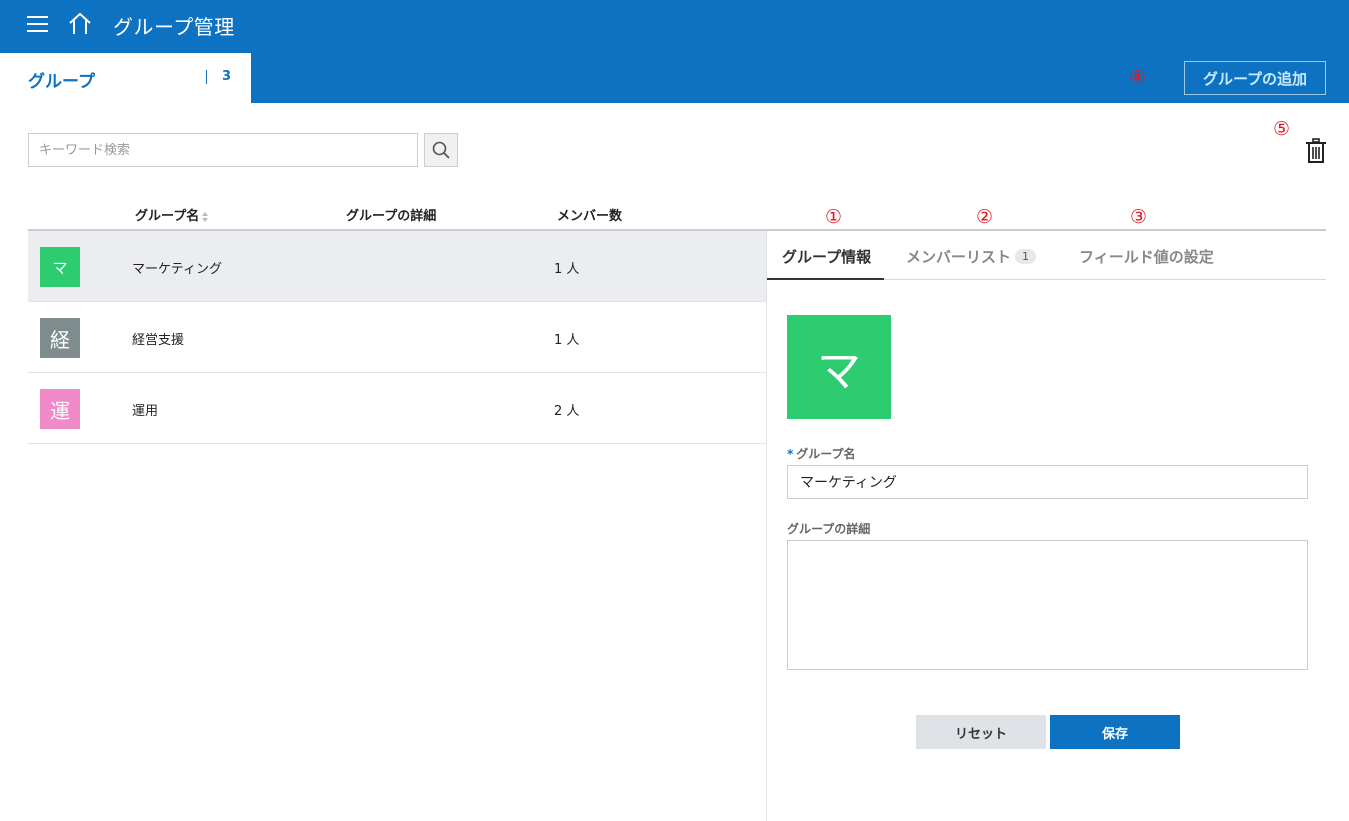  I want to click on home-icon, so click(80, 24).